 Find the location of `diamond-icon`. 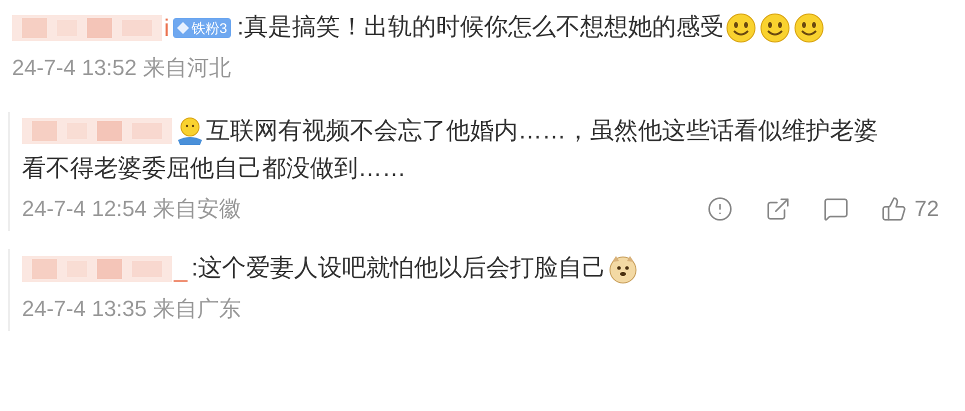

diamond-icon is located at coordinates (183, 28).